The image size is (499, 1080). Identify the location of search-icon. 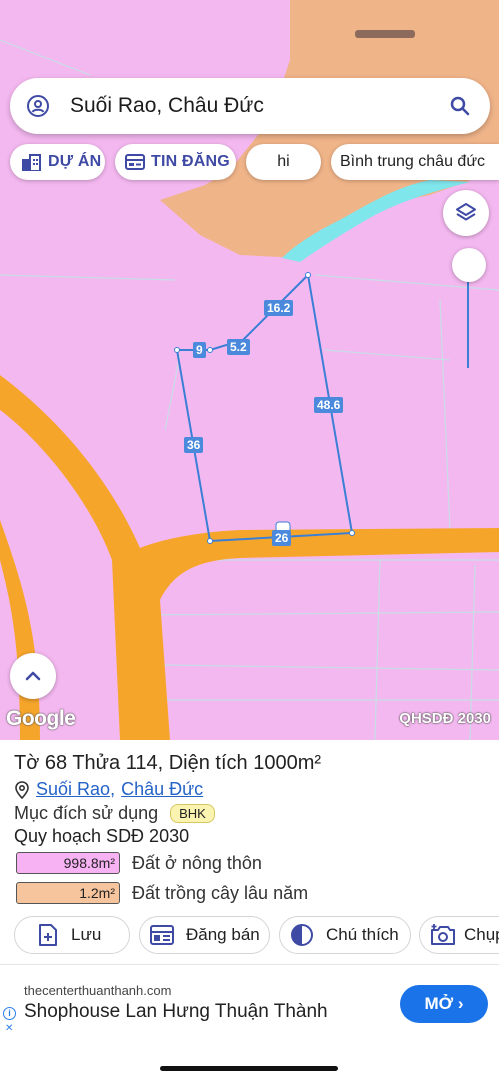
(460, 106).